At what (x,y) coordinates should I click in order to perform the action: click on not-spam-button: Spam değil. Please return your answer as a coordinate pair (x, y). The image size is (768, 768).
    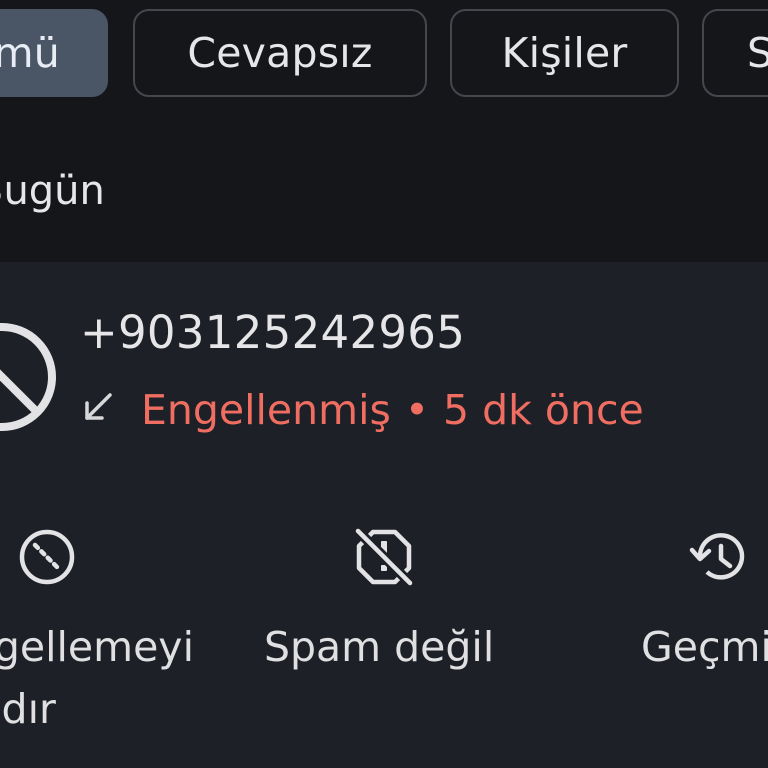
    Looking at the image, I should click on (385, 631).